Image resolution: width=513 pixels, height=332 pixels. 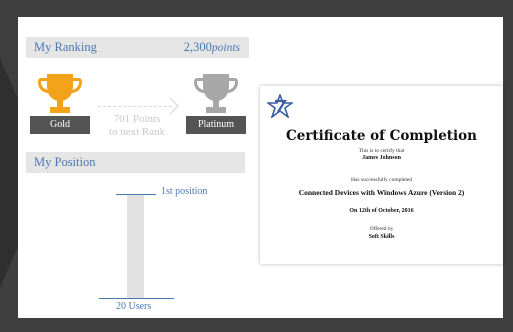 What do you see at coordinates (135, 162) in the screenshot?
I see `position-header: My Position` at bounding box center [135, 162].